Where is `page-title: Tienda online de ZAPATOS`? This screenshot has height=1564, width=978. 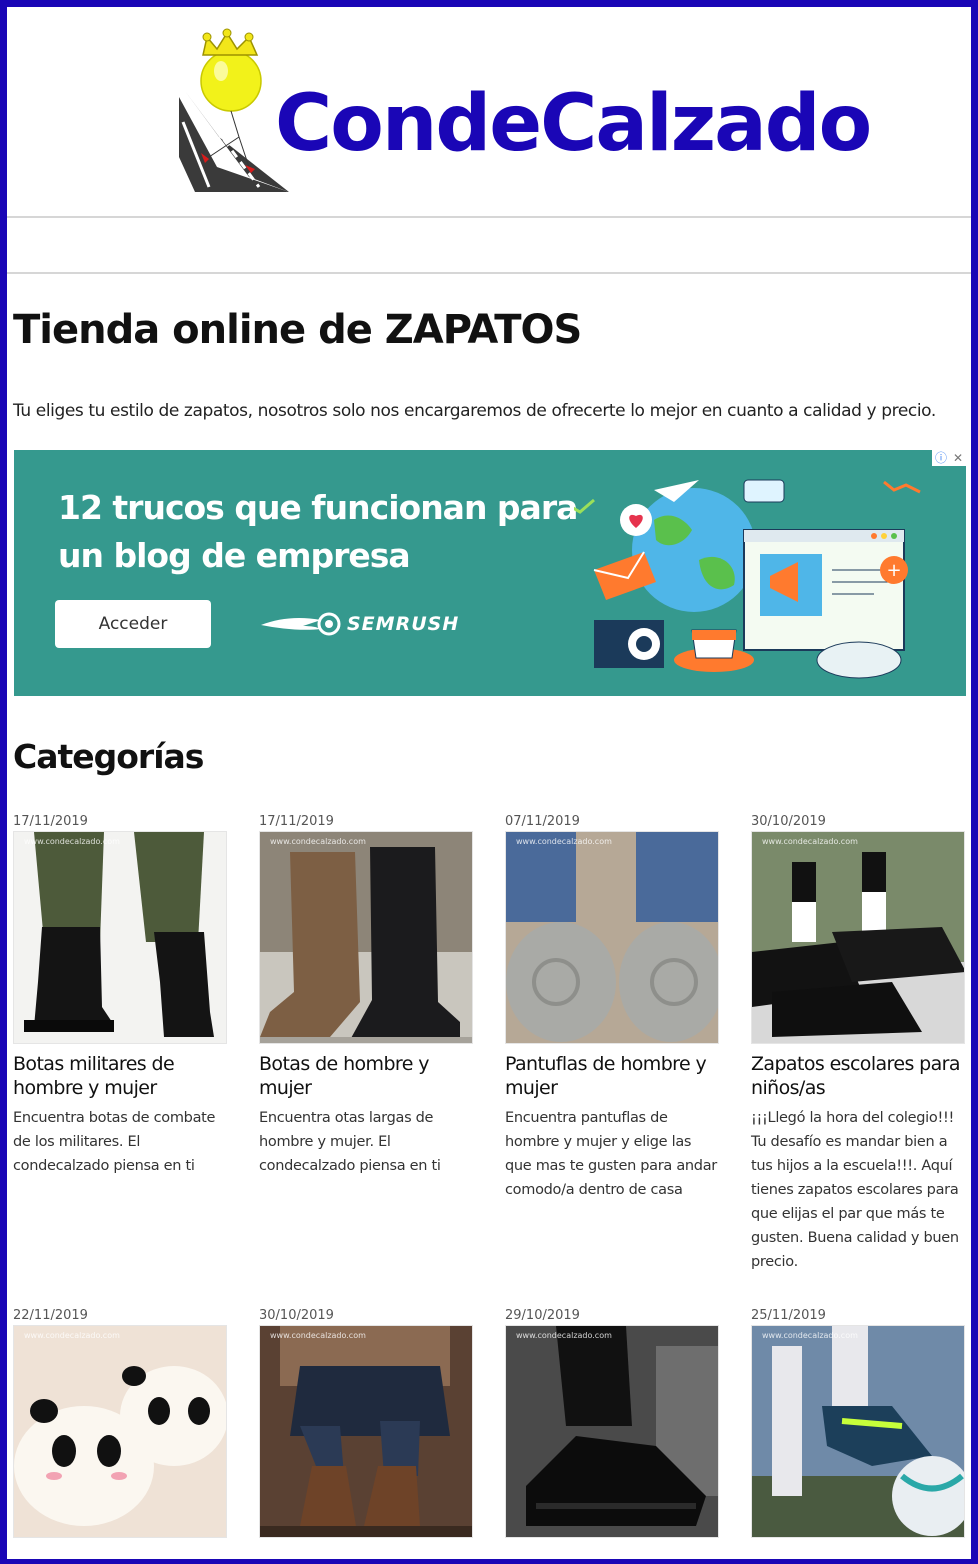 page-title: Tienda online de ZAPATOS is located at coordinates (297, 330).